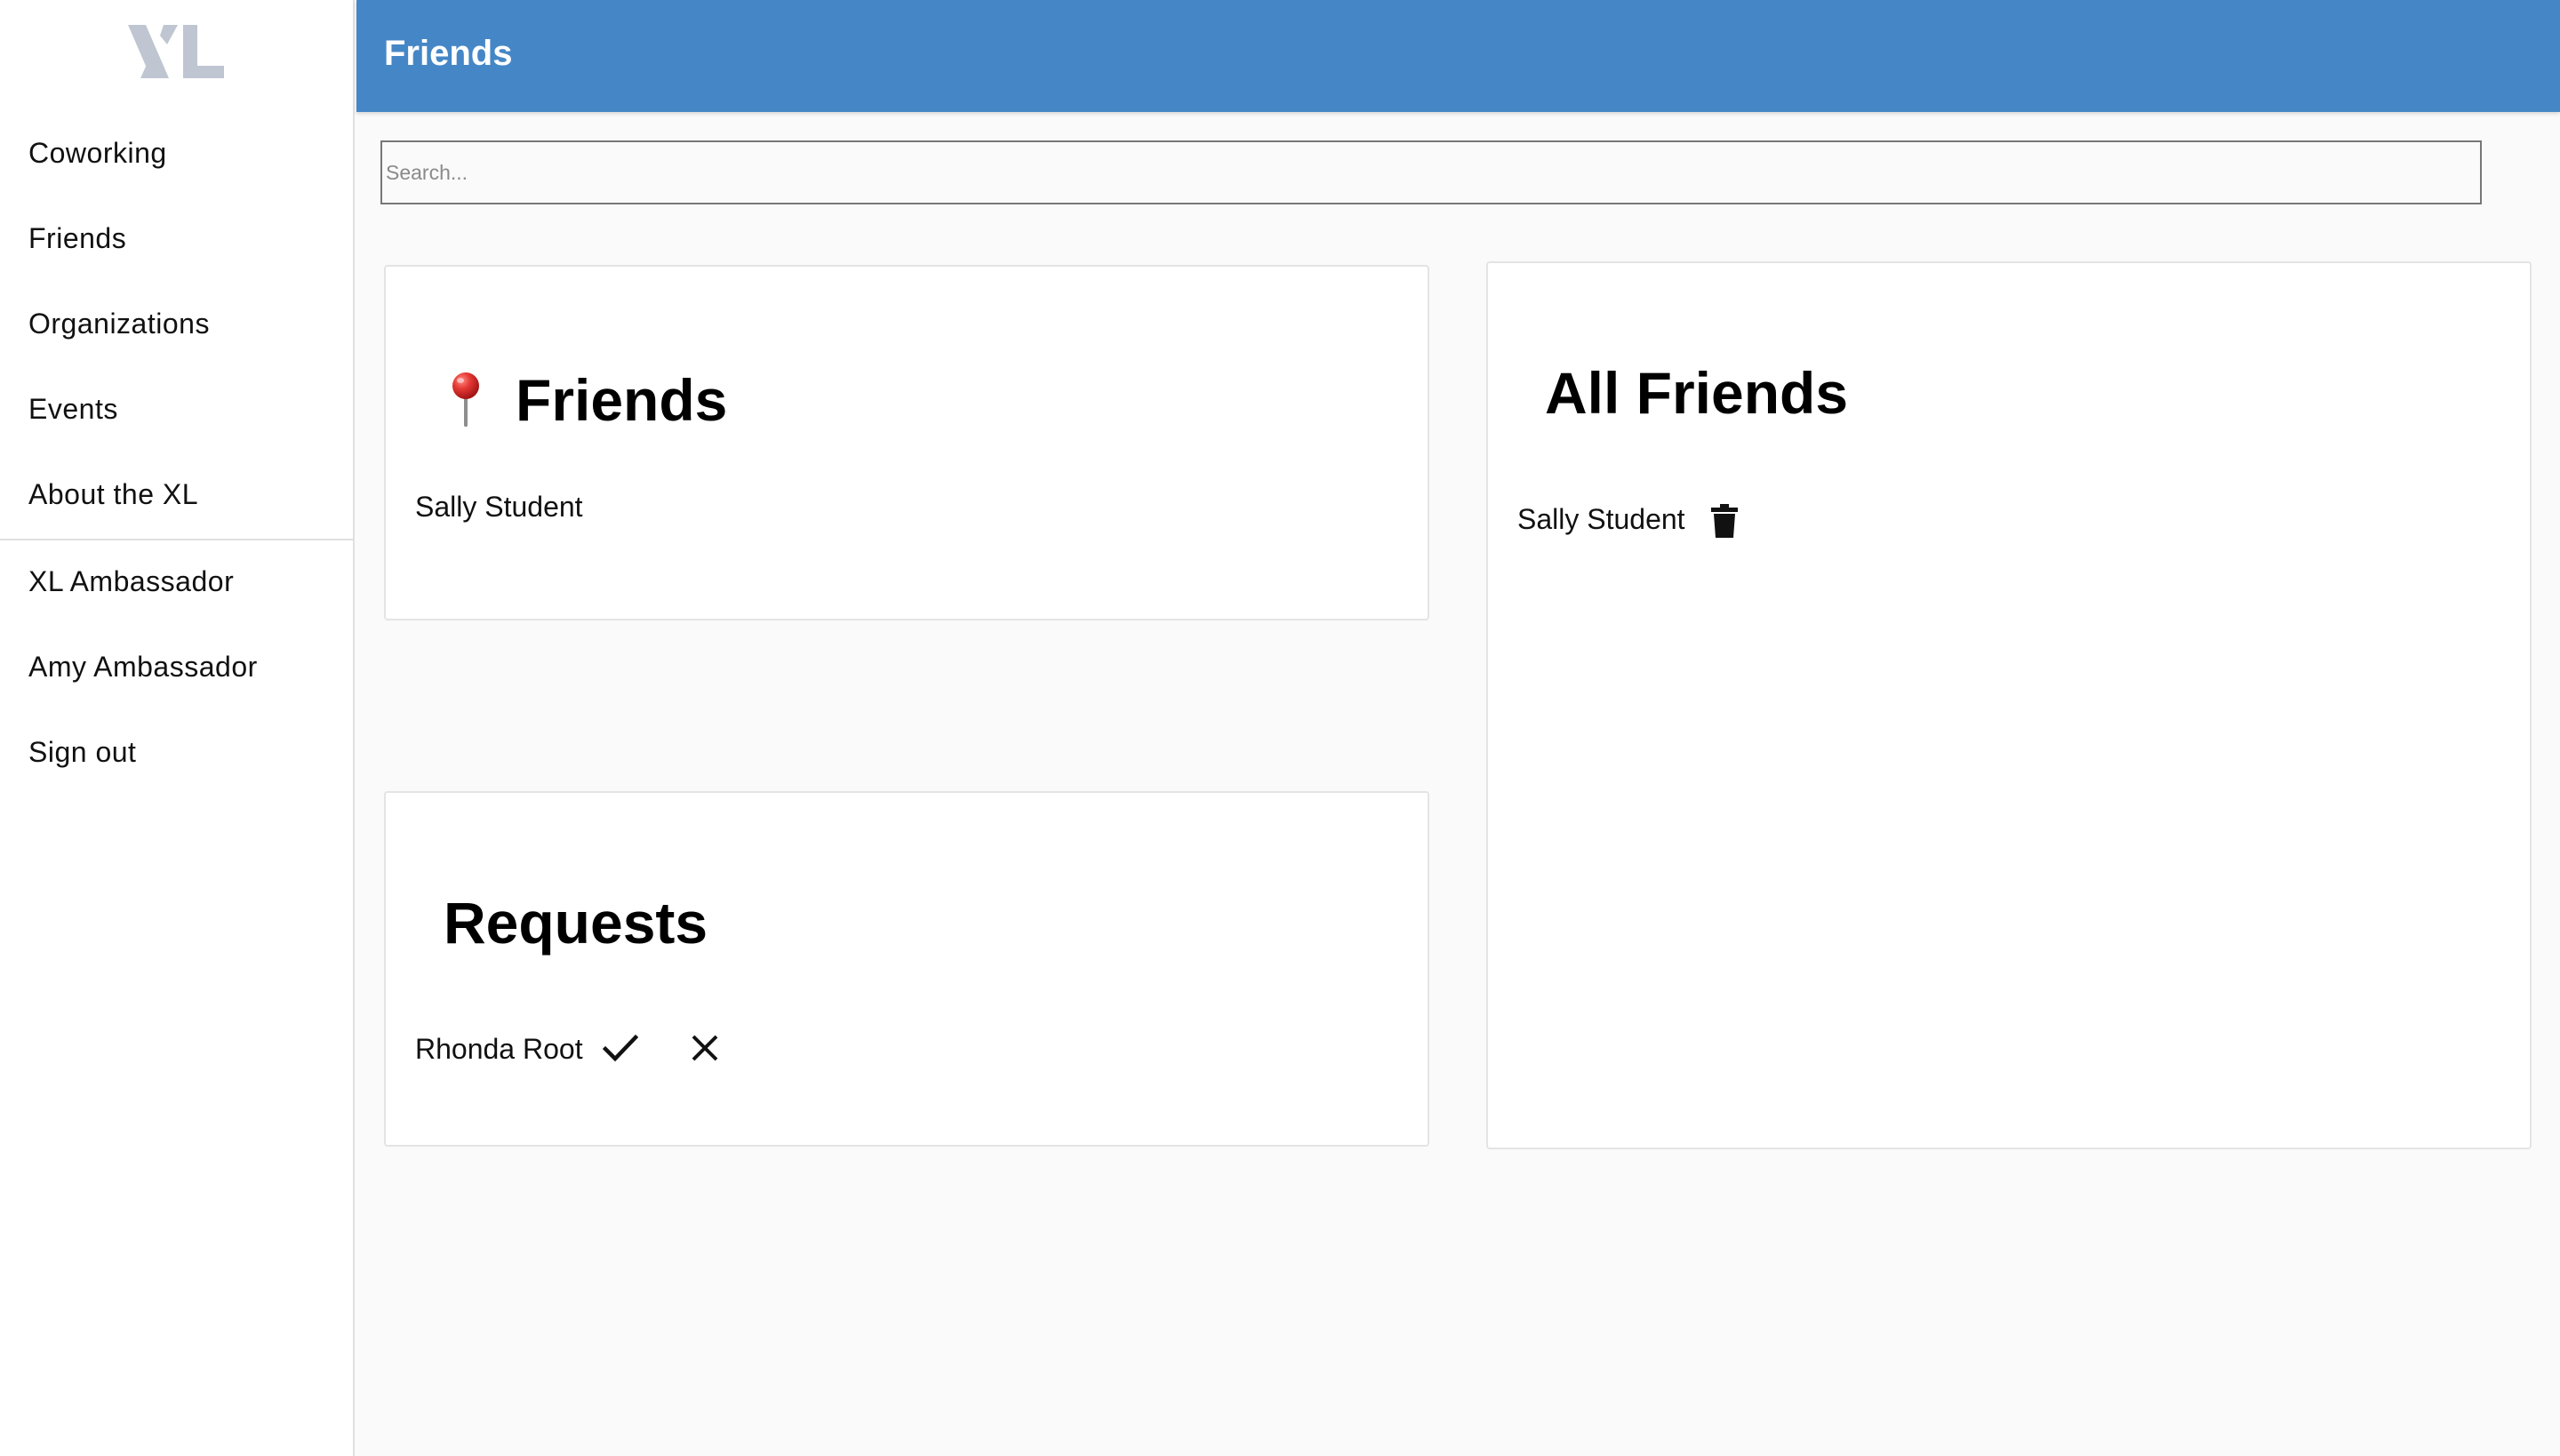 This screenshot has height=1456, width=2560. What do you see at coordinates (97, 153) in the screenshot?
I see `nav-item-coworking: Coworking` at bounding box center [97, 153].